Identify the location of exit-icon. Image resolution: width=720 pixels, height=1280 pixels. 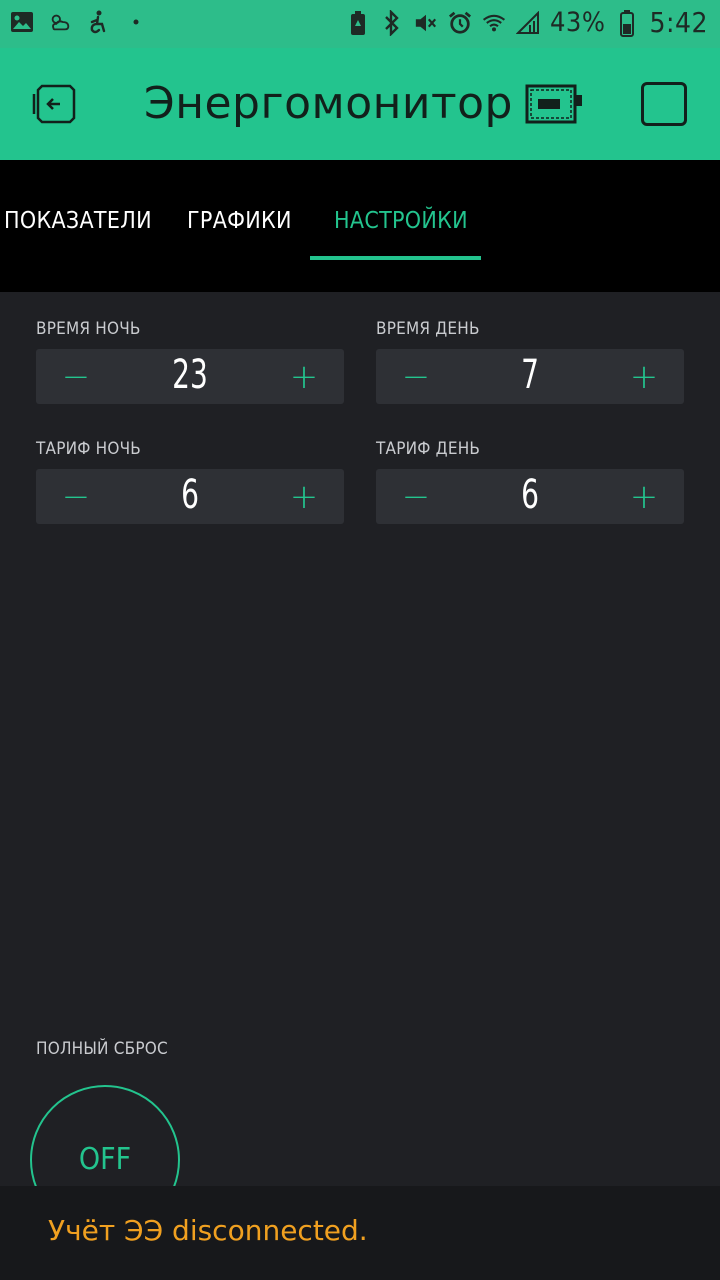
(54, 104).